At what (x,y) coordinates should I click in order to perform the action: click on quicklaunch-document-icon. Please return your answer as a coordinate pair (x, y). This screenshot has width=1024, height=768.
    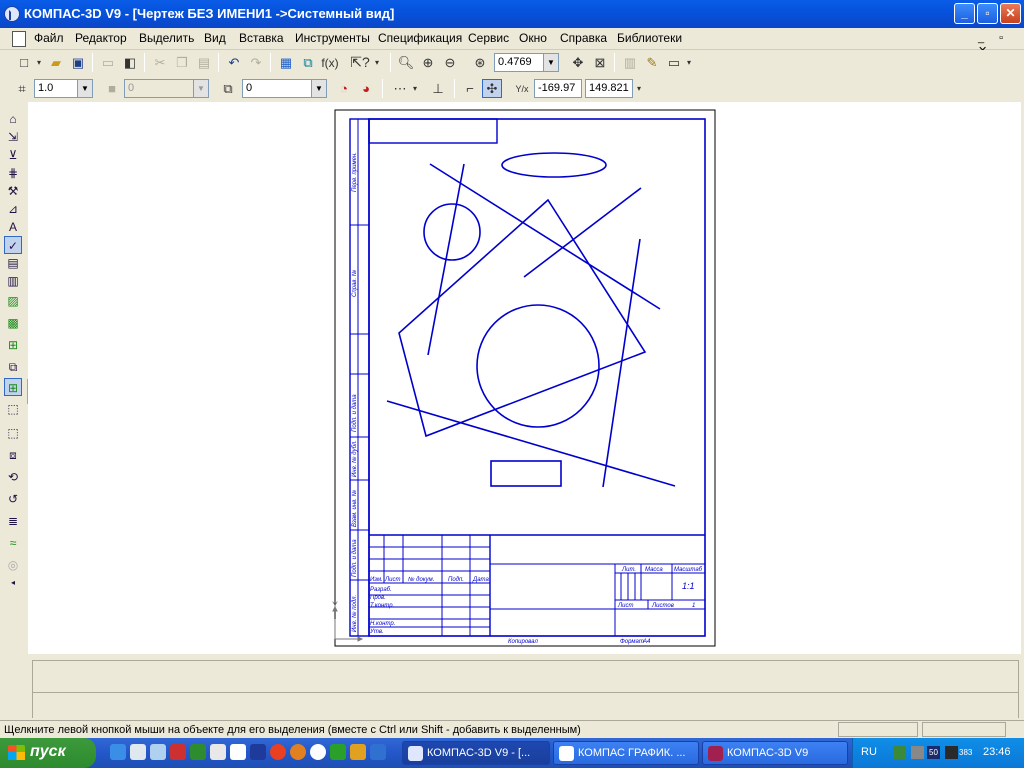
    Looking at the image, I should click on (138, 752).